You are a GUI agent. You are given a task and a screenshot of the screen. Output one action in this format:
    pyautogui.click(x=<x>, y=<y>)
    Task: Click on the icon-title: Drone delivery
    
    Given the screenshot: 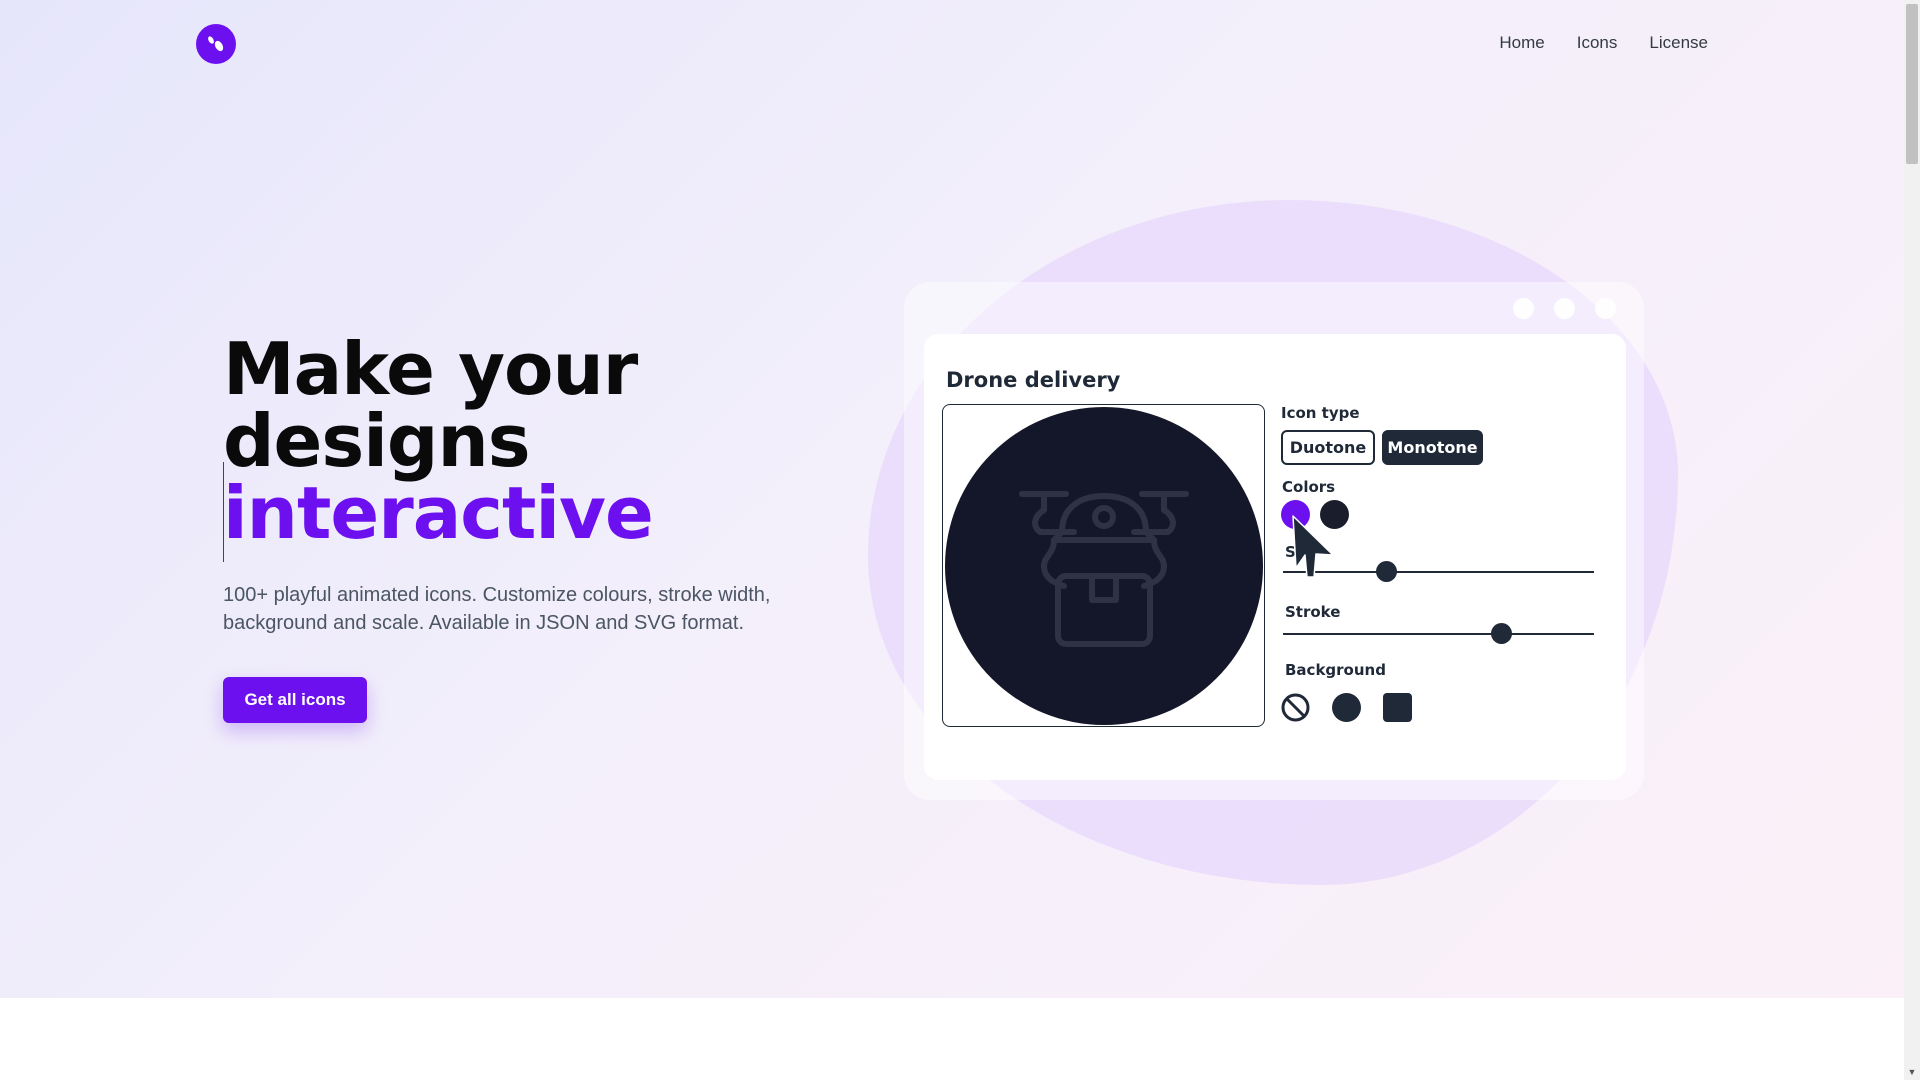 What is the action you would take?
    pyautogui.click(x=1033, y=380)
    